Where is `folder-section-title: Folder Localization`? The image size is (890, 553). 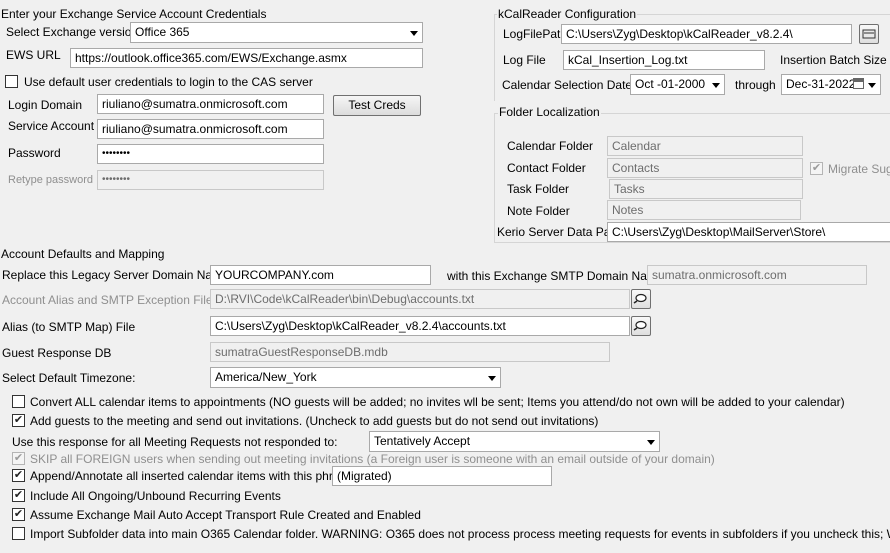
folder-section-title: Folder Localization is located at coordinates (549, 112).